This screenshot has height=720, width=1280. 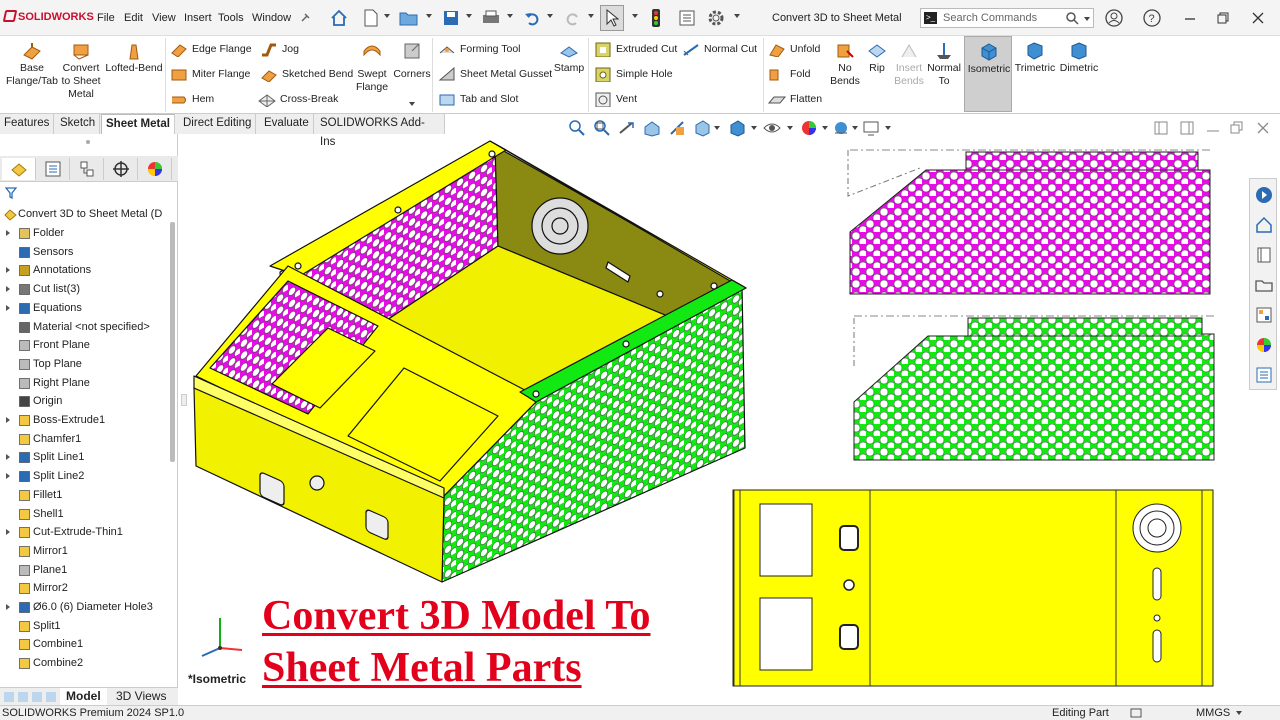 What do you see at coordinates (510, 16) in the screenshot?
I see `print-dropdown-icon` at bounding box center [510, 16].